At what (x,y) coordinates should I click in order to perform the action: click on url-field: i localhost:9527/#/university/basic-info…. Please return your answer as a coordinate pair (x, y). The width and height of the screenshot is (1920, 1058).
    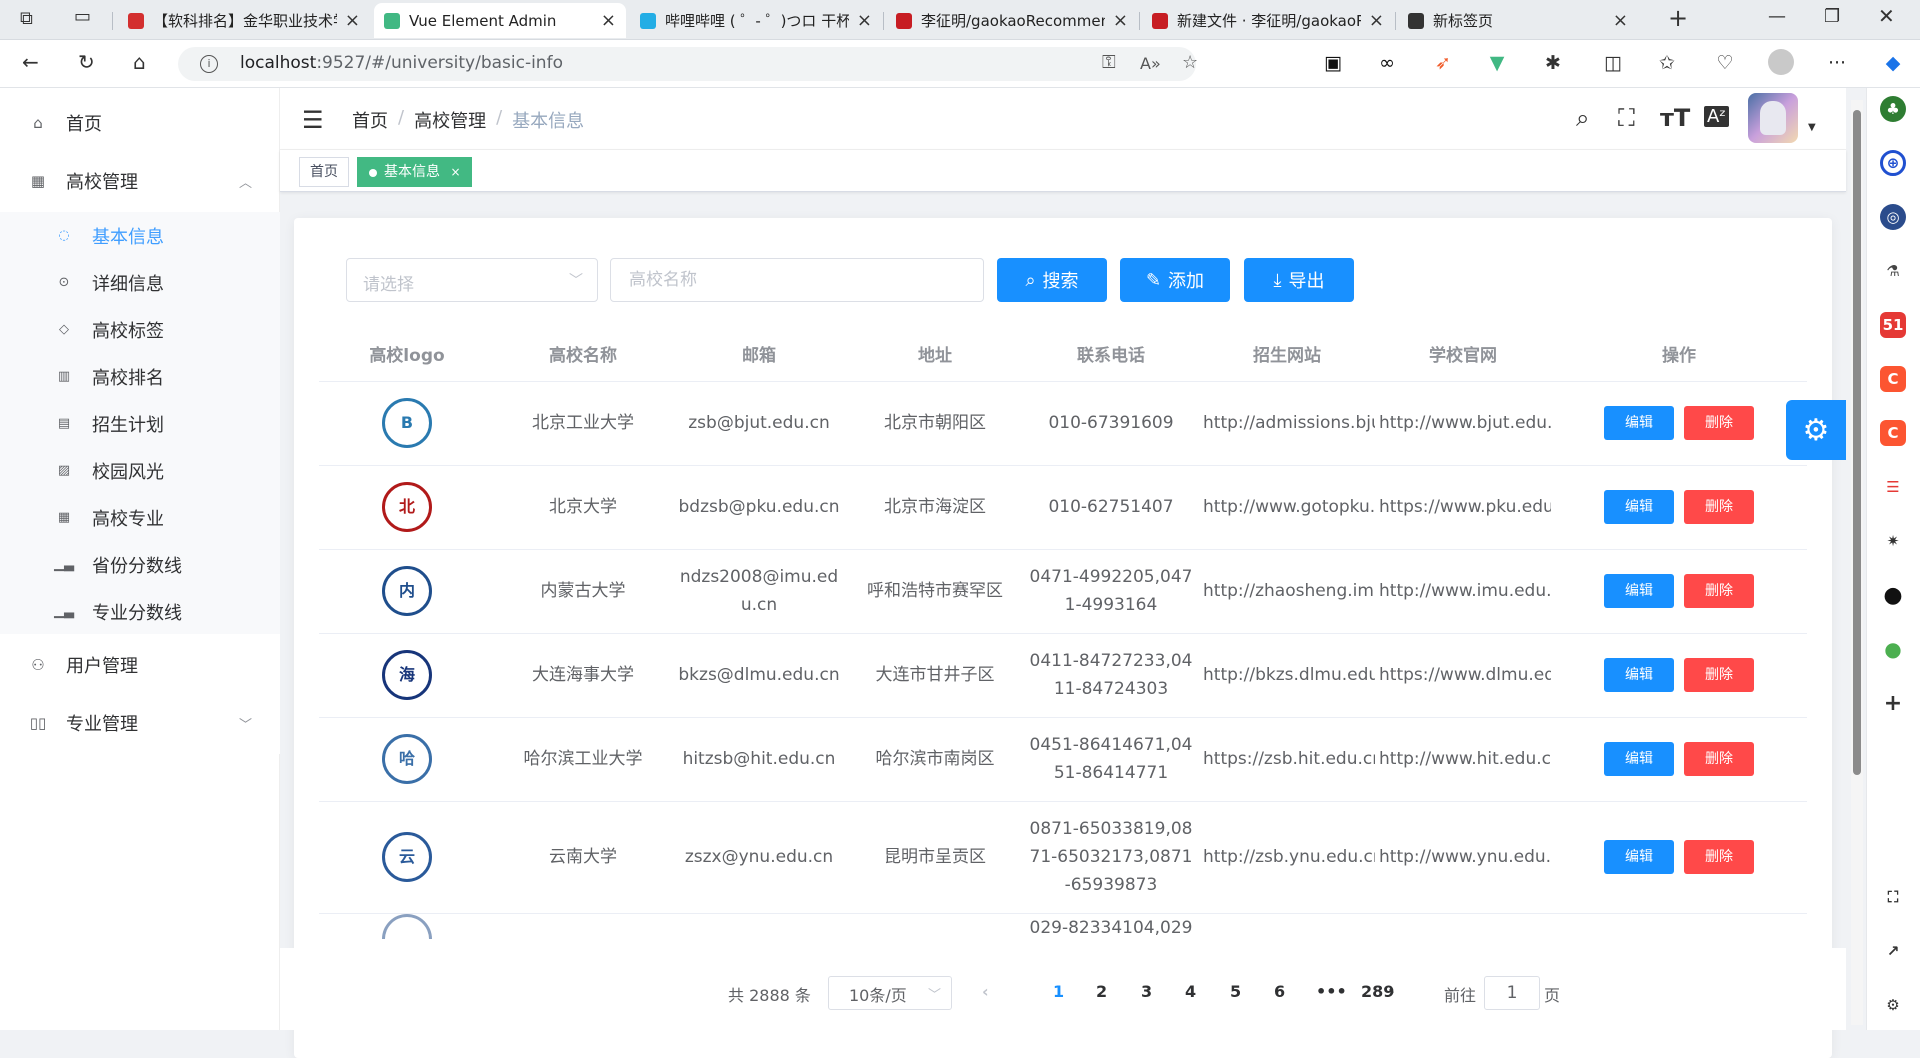
    Looking at the image, I should click on (688, 64).